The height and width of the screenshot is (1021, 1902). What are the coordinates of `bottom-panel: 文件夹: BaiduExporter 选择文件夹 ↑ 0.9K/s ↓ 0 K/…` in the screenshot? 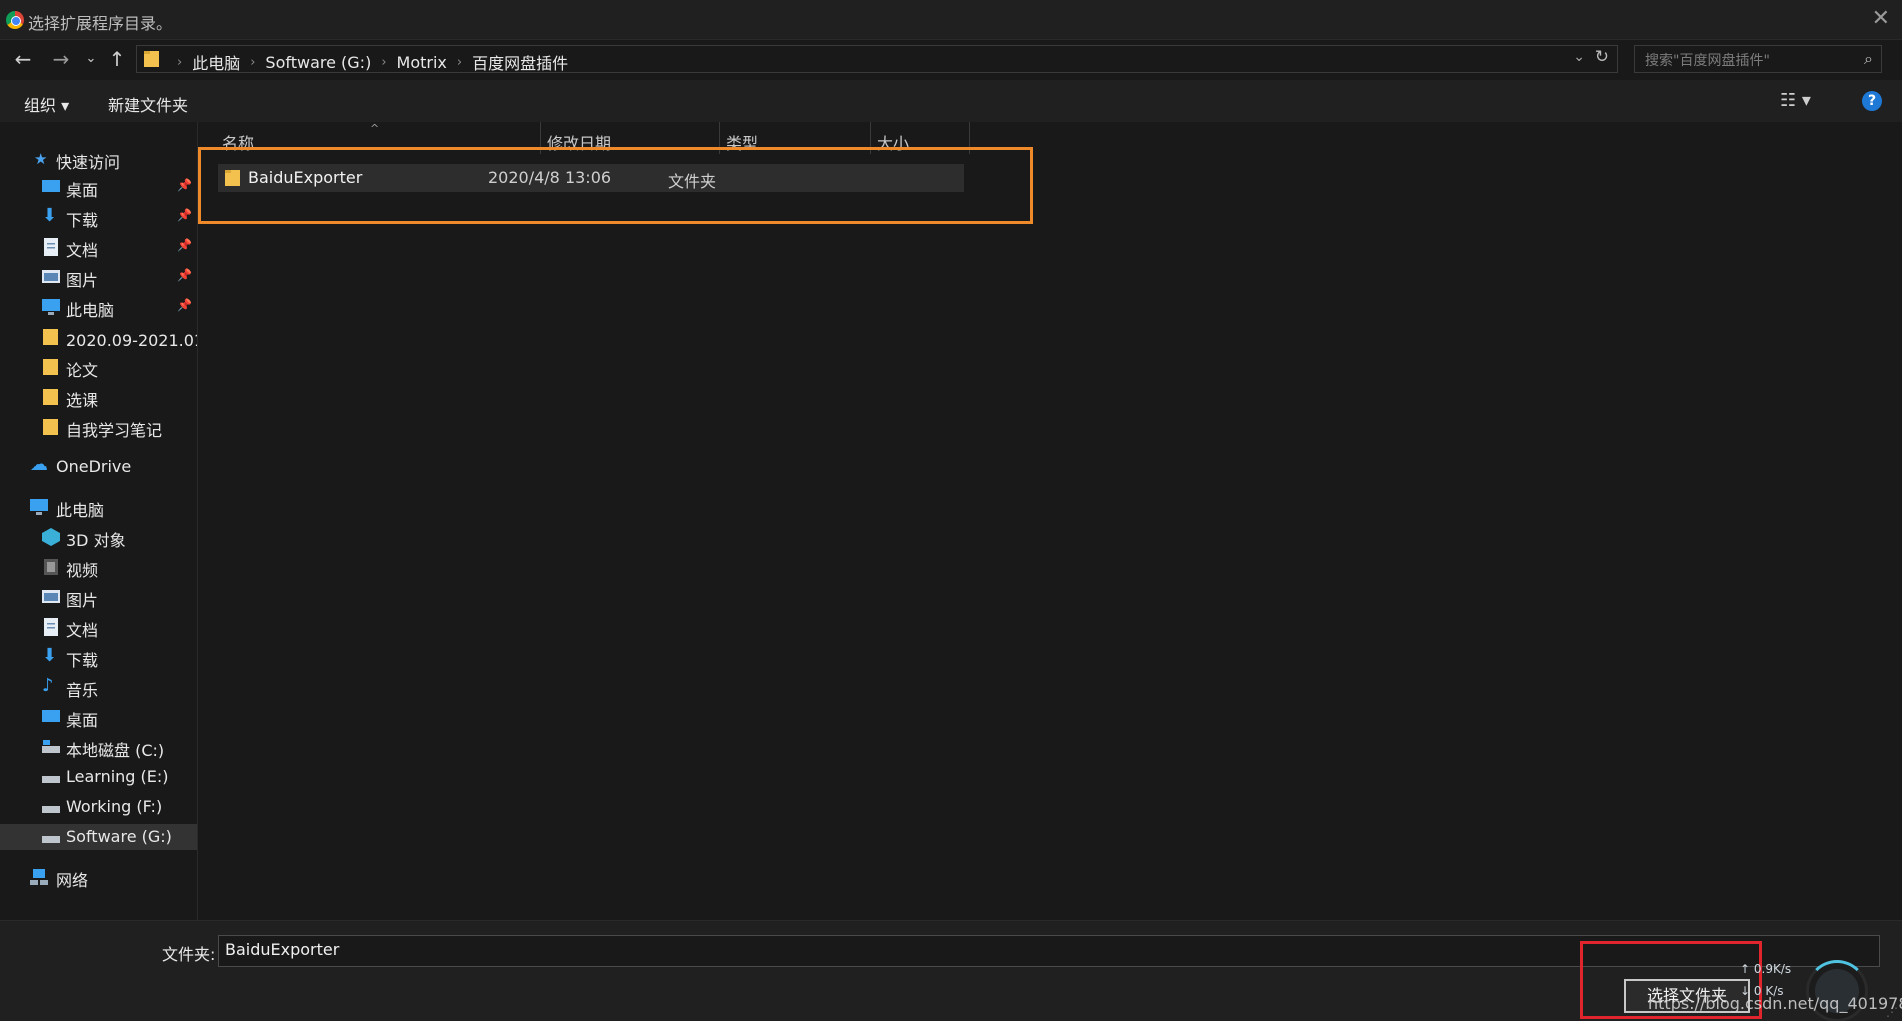 It's located at (951, 970).